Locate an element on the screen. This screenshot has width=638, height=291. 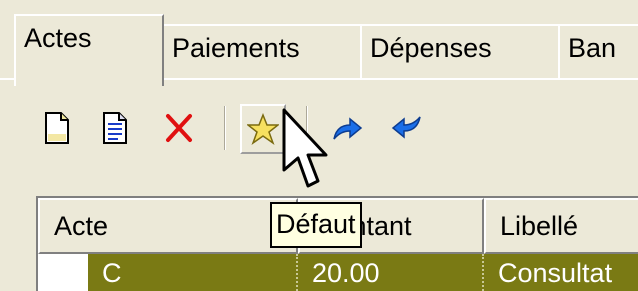
edit-document-button is located at coordinates (115, 128).